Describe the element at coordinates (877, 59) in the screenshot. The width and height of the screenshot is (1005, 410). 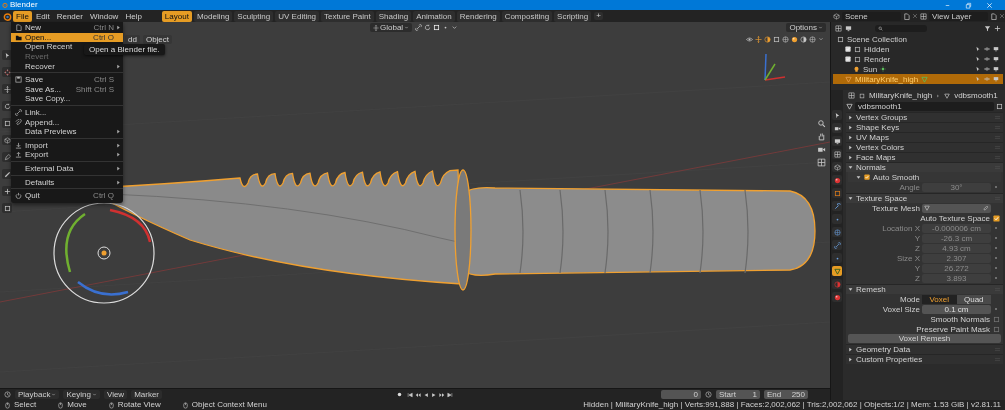
I see `outliner-label: Render` at that location.